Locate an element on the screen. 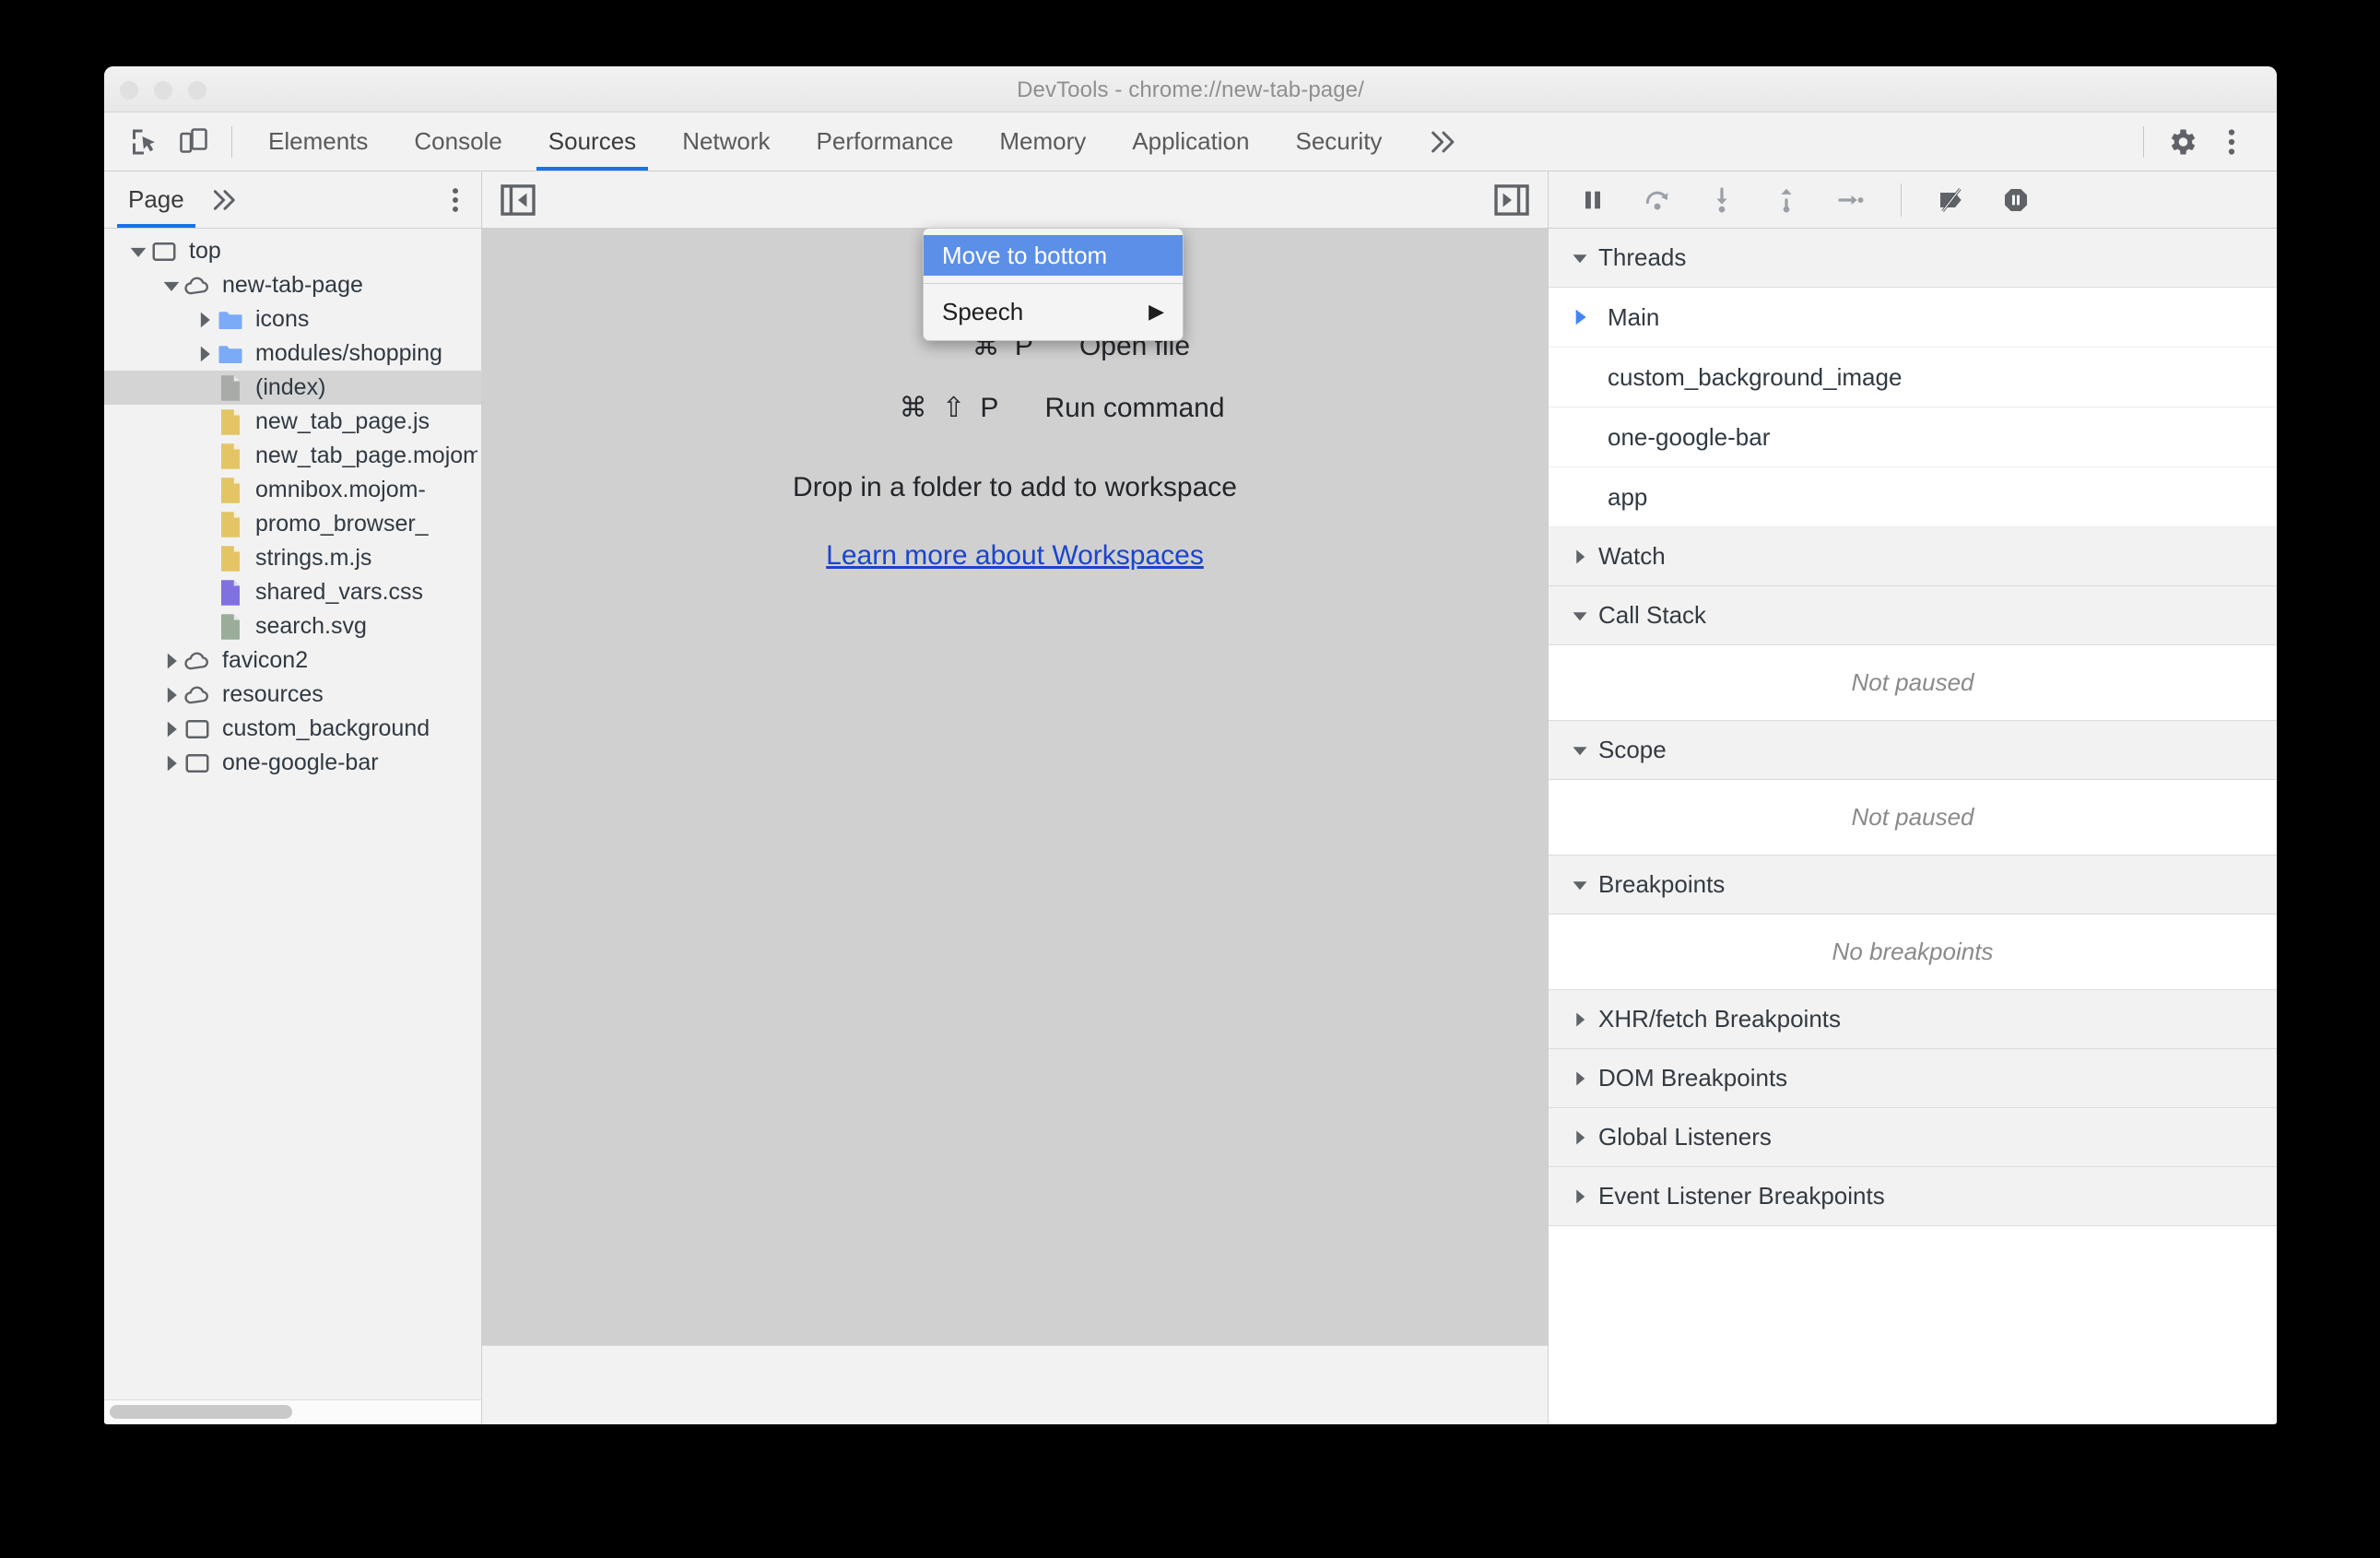 The height and width of the screenshot is (1558, 2380). tree-item: new_tab_page.mojom is located at coordinates (292, 456).